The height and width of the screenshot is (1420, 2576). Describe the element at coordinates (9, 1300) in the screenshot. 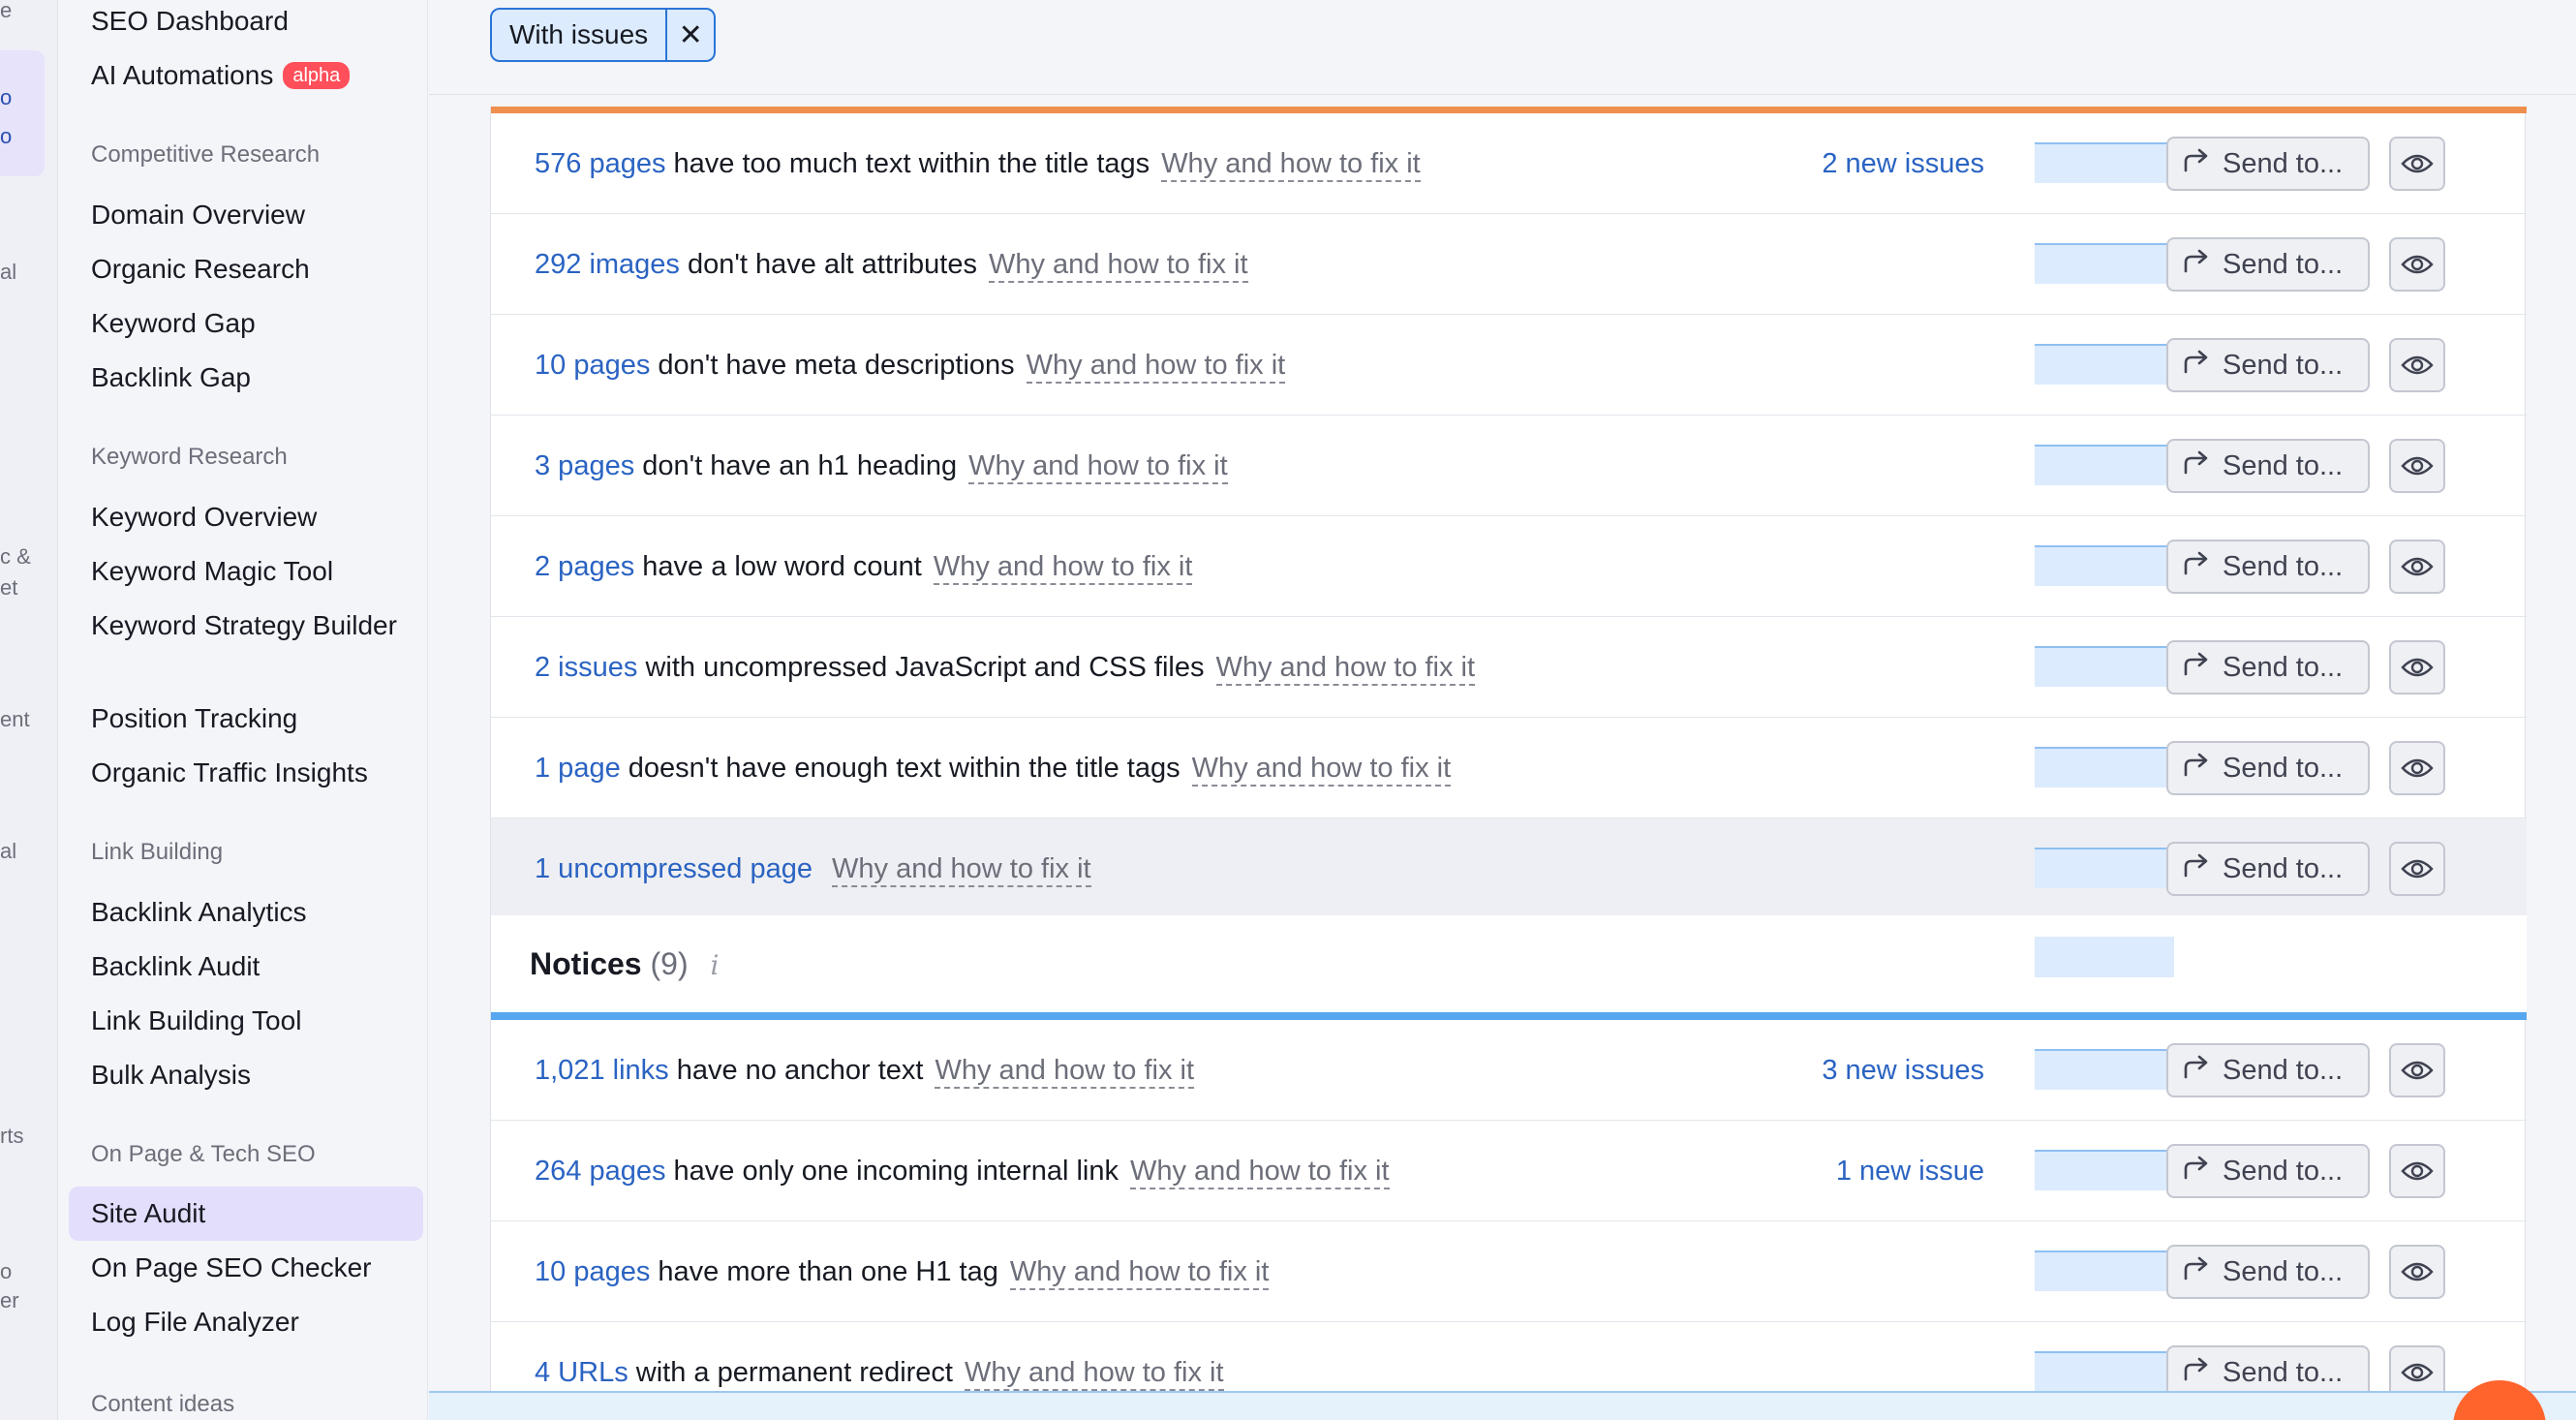

I see `rail-label-fragment: er` at that location.